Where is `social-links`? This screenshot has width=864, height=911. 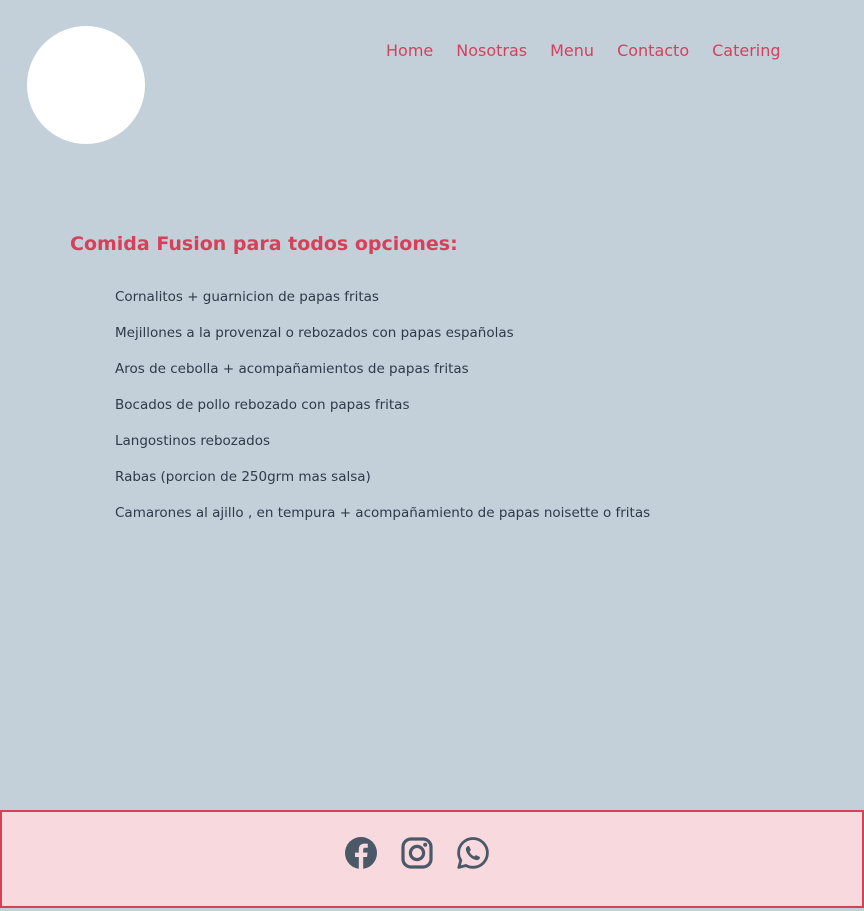 social-links is located at coordinates (417, 853).